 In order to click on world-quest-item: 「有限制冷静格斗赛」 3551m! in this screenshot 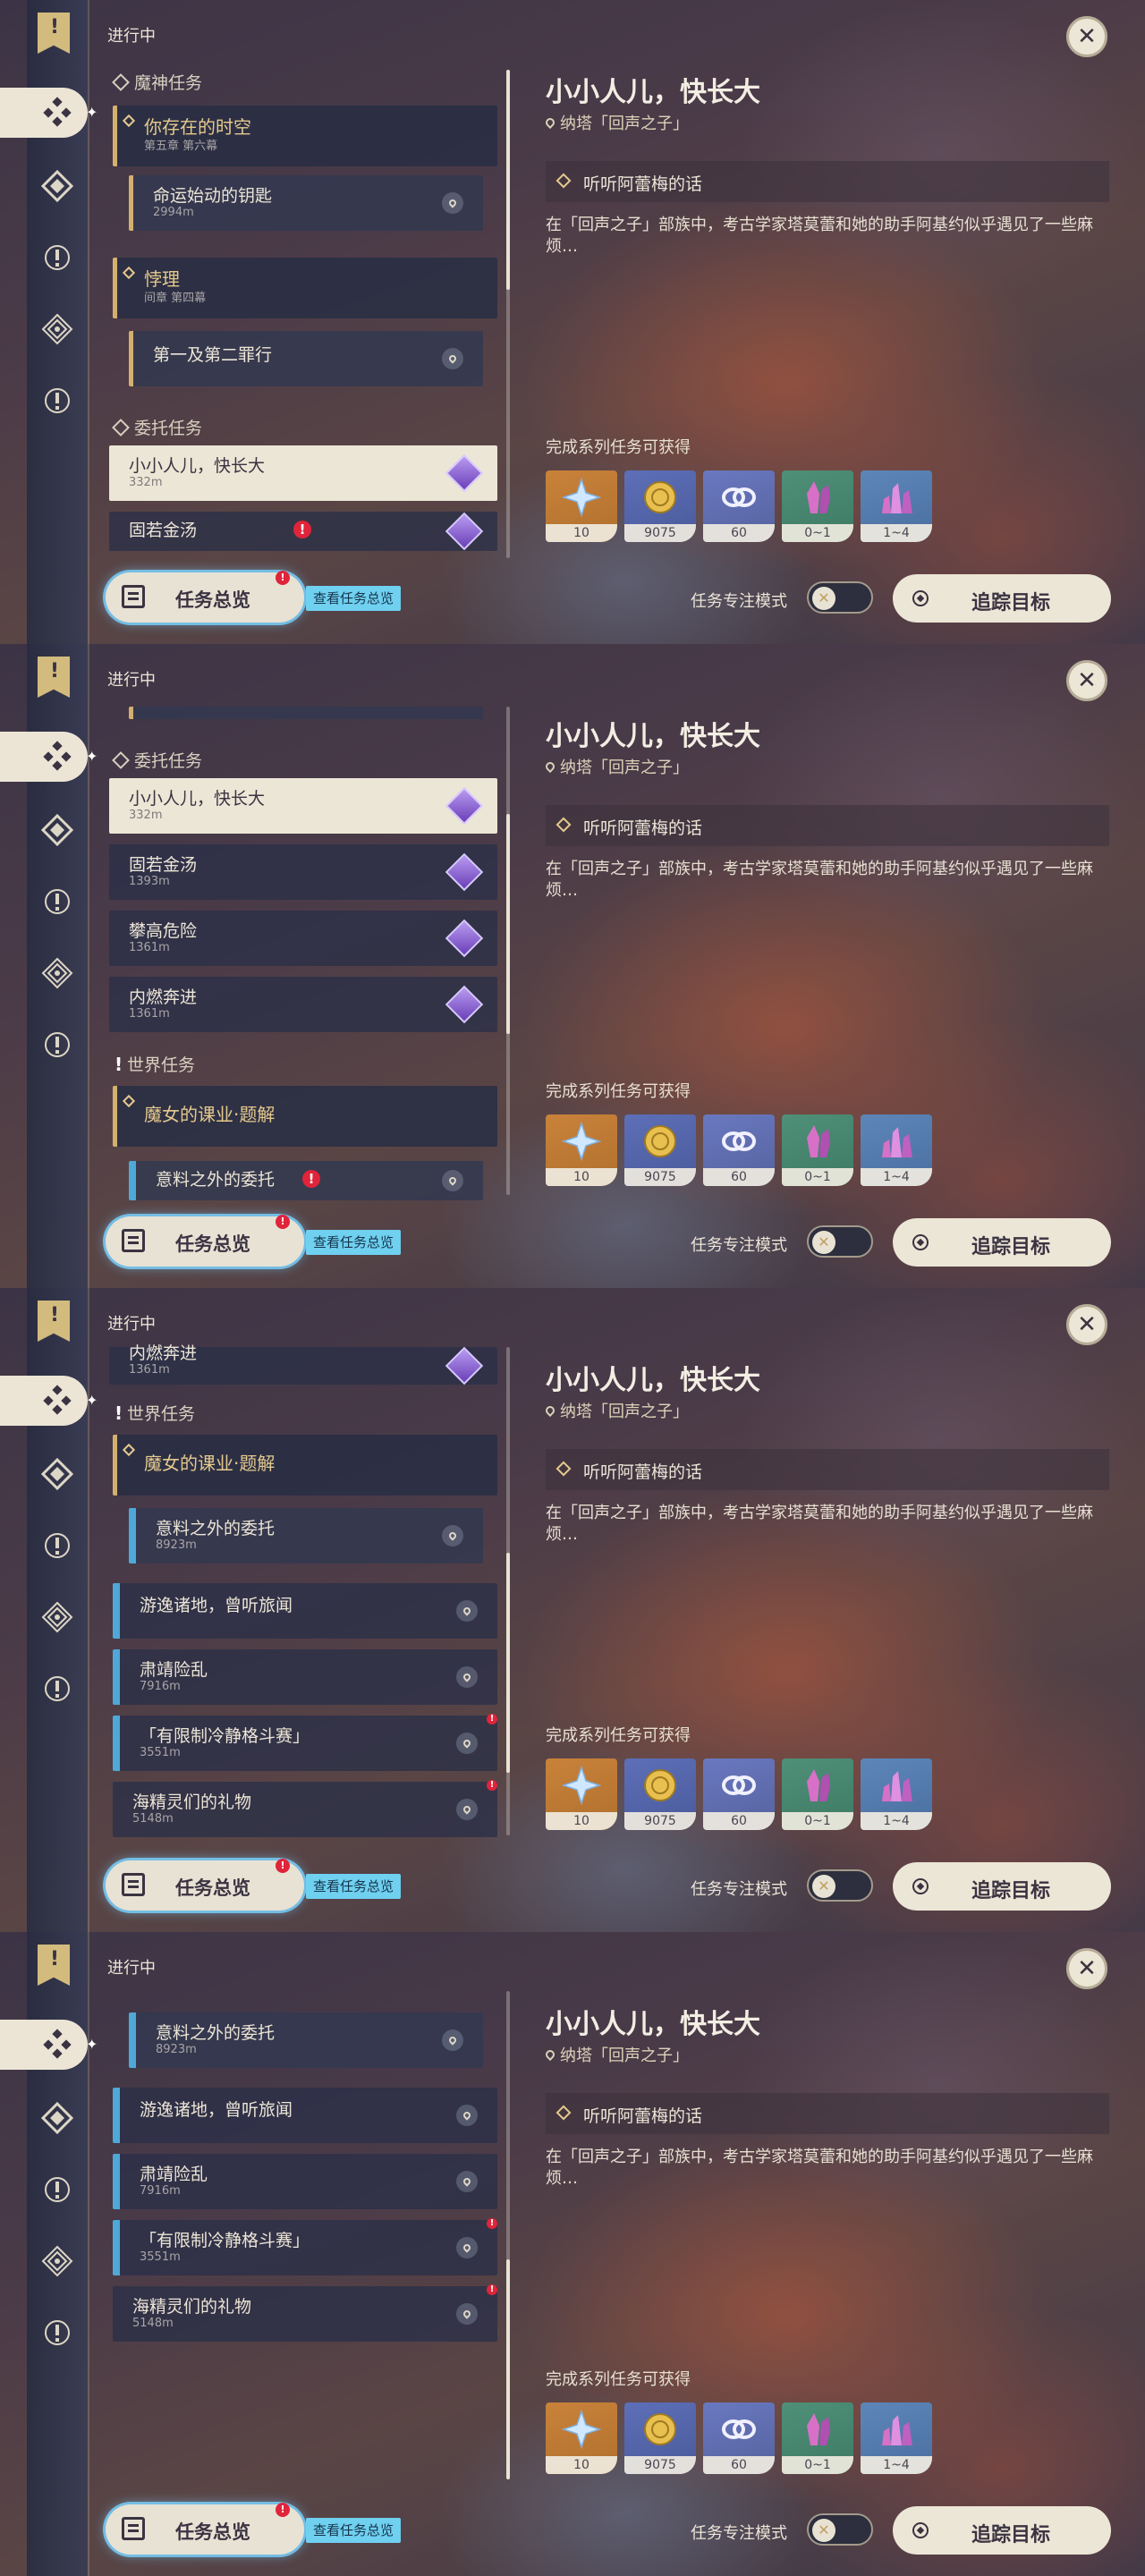, I will do `click(305, 2246)`.